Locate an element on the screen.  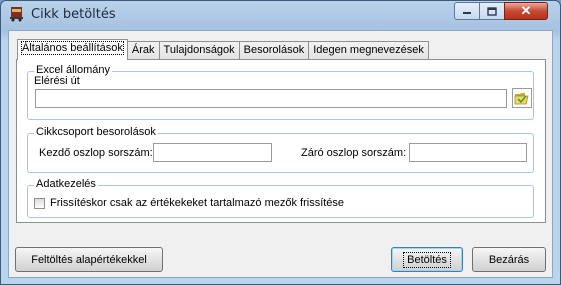
close-window-button: ✕ is located at coordinates (526, 11).